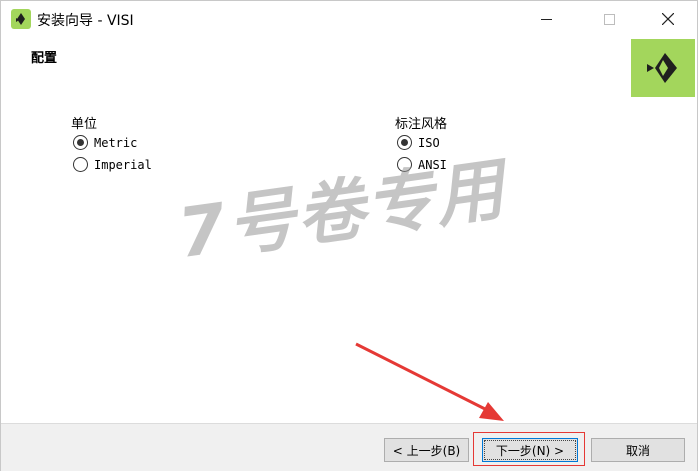 This screenshot has width=698, height=471. What do you see at coordinates (426, 450) in the screenshot?
I see `back-button: < 上一步(B)` at bounding box center [426, 450].